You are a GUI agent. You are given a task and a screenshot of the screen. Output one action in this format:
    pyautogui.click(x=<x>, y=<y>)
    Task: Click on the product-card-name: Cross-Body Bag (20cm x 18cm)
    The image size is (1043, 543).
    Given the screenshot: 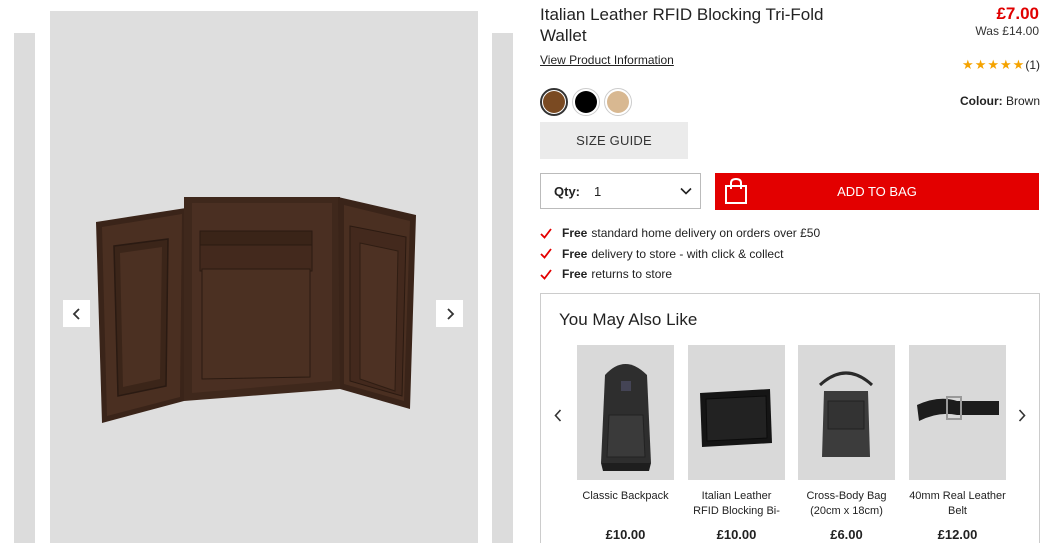 What is the action you would take?
    pyautogui.click(x=846, y=503)
    